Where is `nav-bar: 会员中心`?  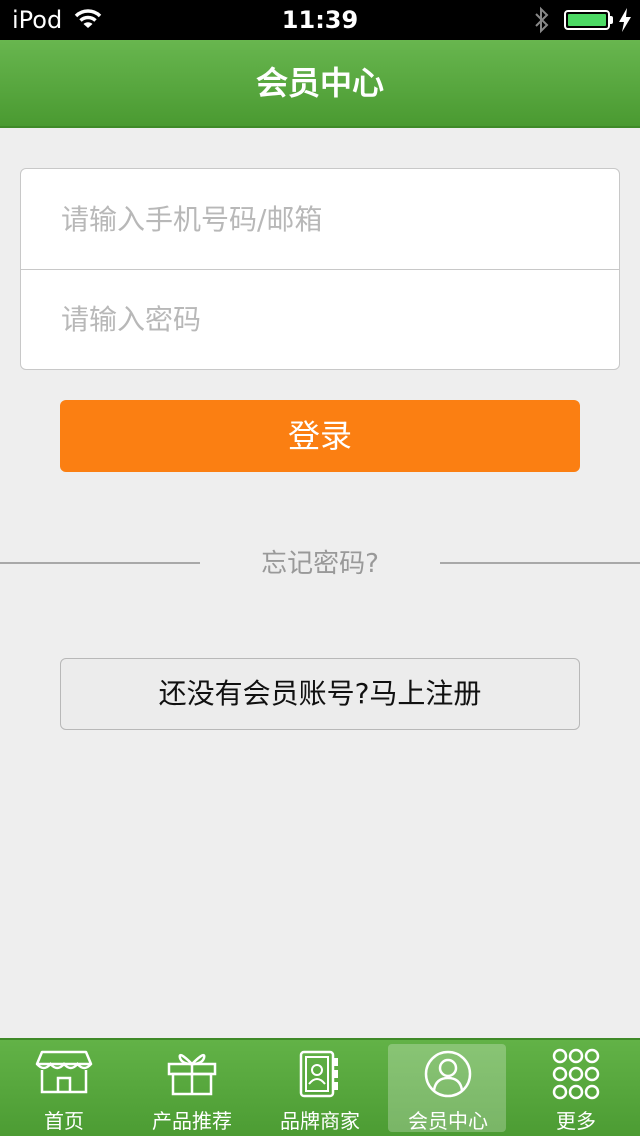 nav-bar: 会员中心 is located at coordinates (320, 84).